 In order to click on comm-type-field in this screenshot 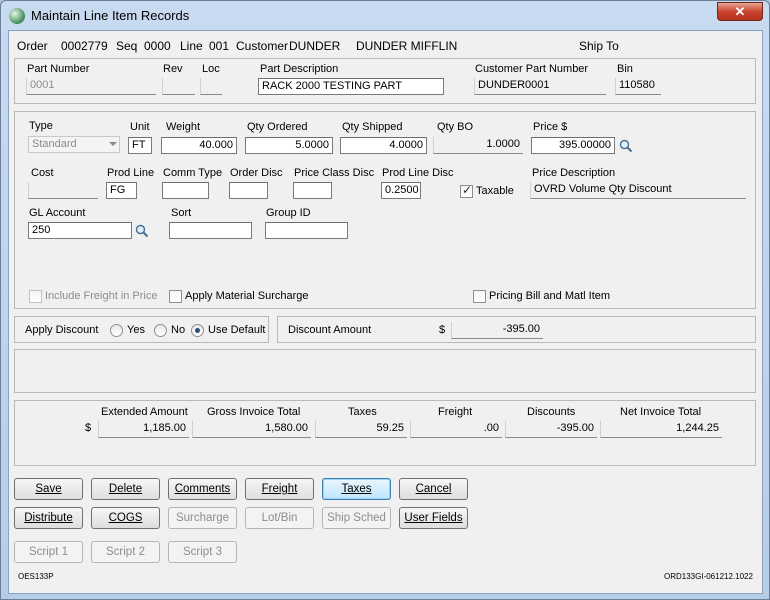, I will do `click(185, 190)`.